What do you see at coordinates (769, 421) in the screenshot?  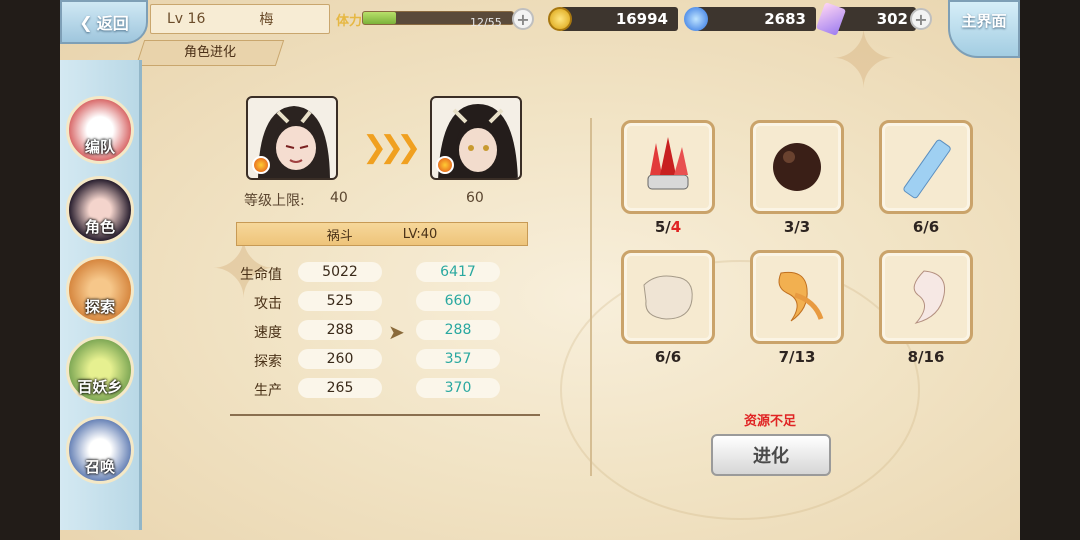 I see `insufficient-resources-warning: 资源不足` at bounding box center [769, 421].